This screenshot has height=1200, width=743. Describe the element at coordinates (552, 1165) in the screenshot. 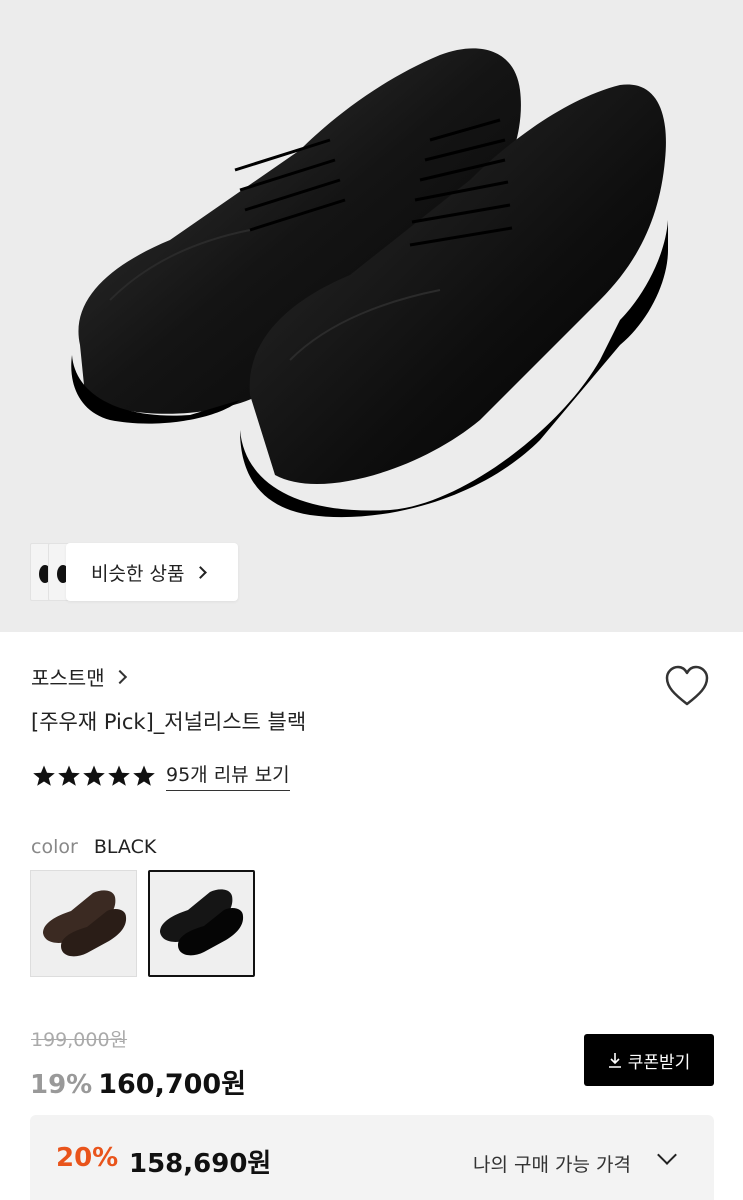

I see `my-price-label: 나의 구매 가능 가격` at that location.